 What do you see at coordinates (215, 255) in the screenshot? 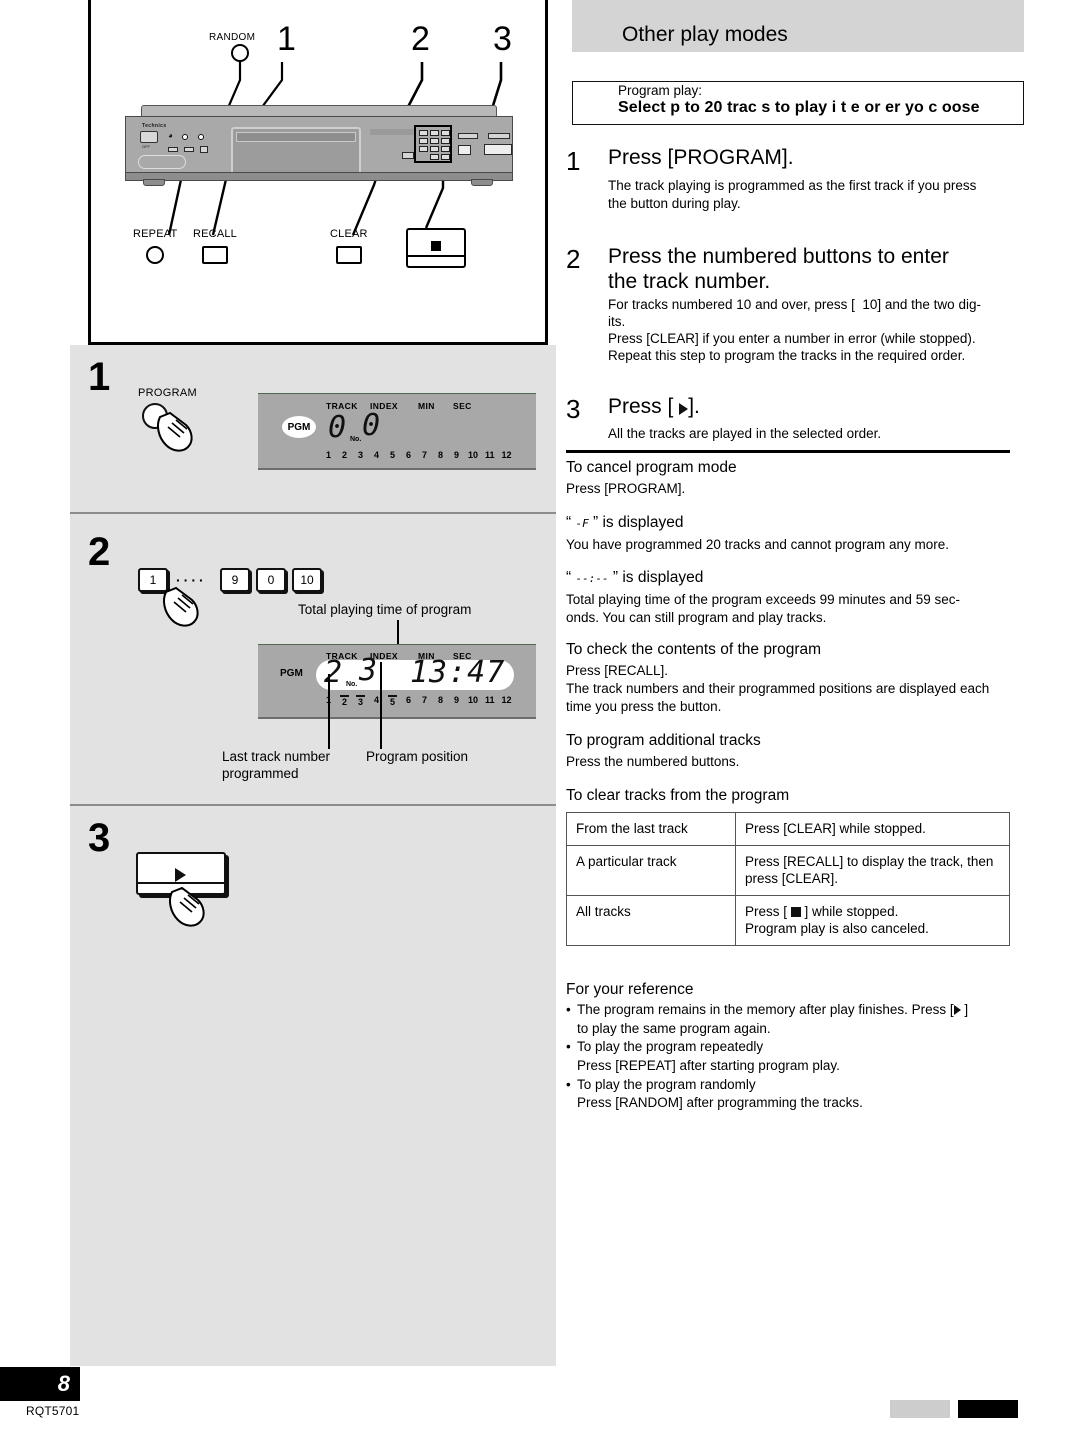
I see `legend-recall-shape` at bounding box center [215, 255].